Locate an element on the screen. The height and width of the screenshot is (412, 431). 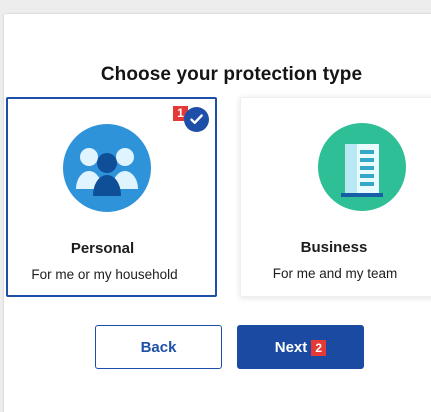
personal-option-description: For me or my household is located at coordinates (104, 274).